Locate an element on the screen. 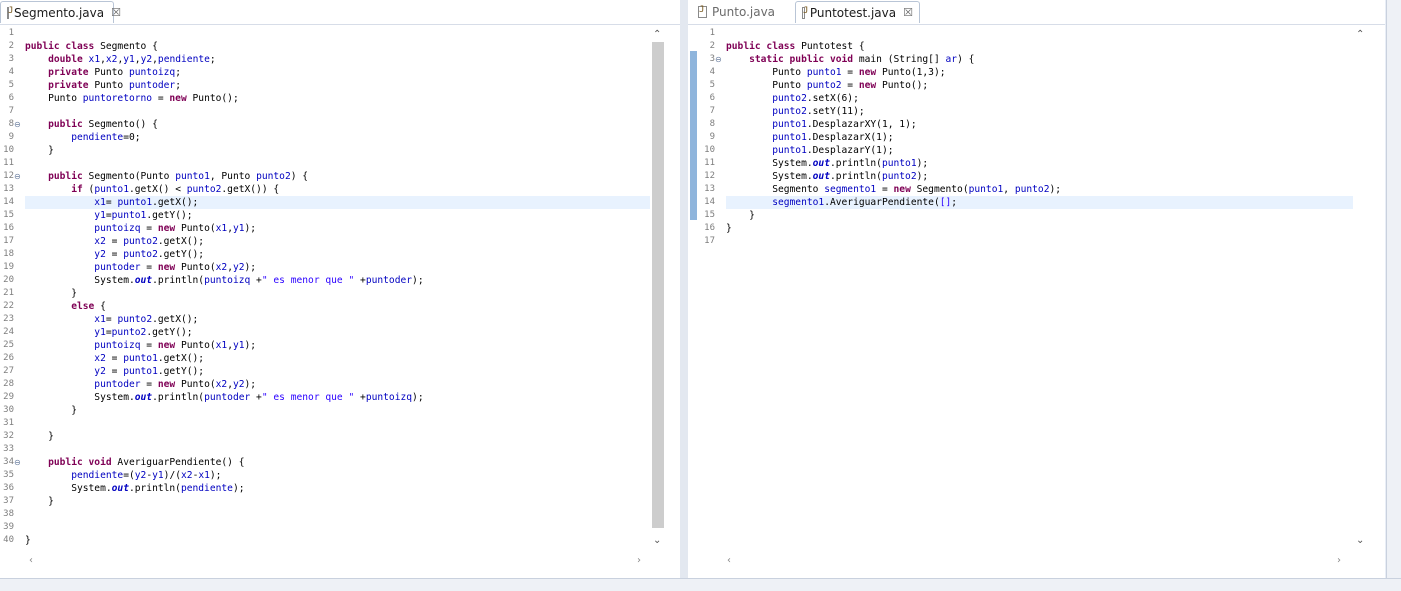 The image size is (1401, 591). code-line: 9 pendiente=0; is located at coordinates (340, 137).